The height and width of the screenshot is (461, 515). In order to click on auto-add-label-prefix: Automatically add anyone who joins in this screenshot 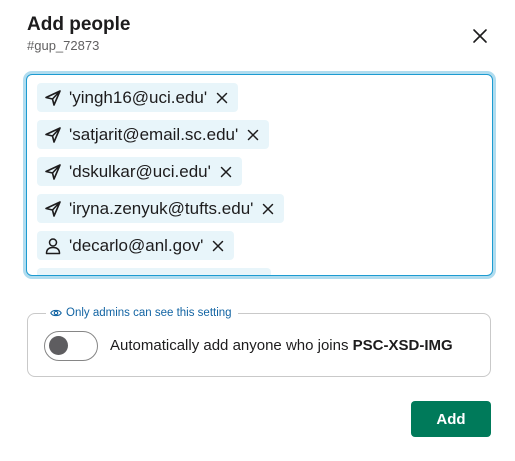, I will do `click(229, 345)`.